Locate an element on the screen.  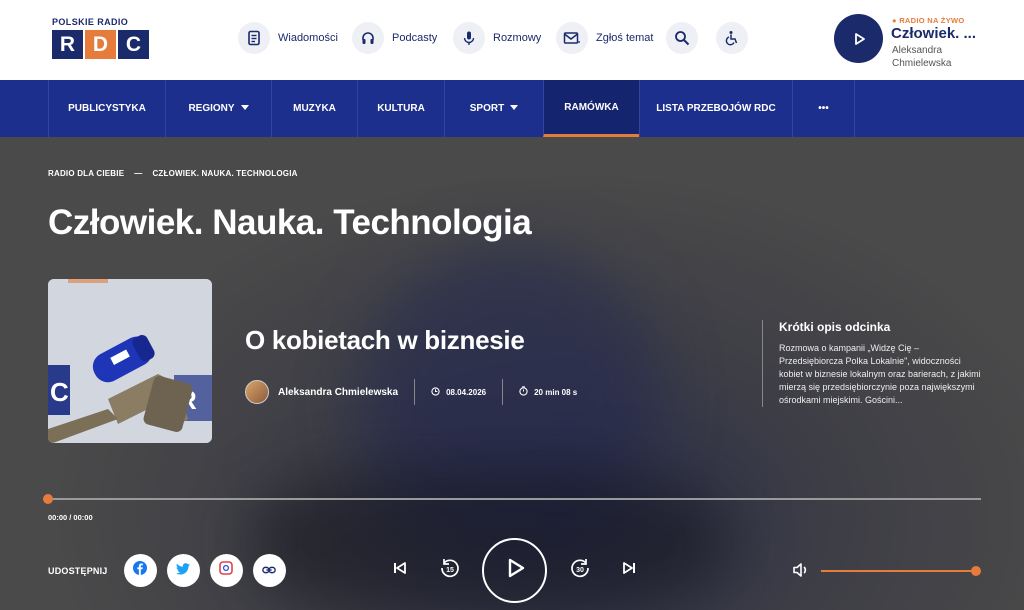
next-track-button is located at coordinates (629, 570).